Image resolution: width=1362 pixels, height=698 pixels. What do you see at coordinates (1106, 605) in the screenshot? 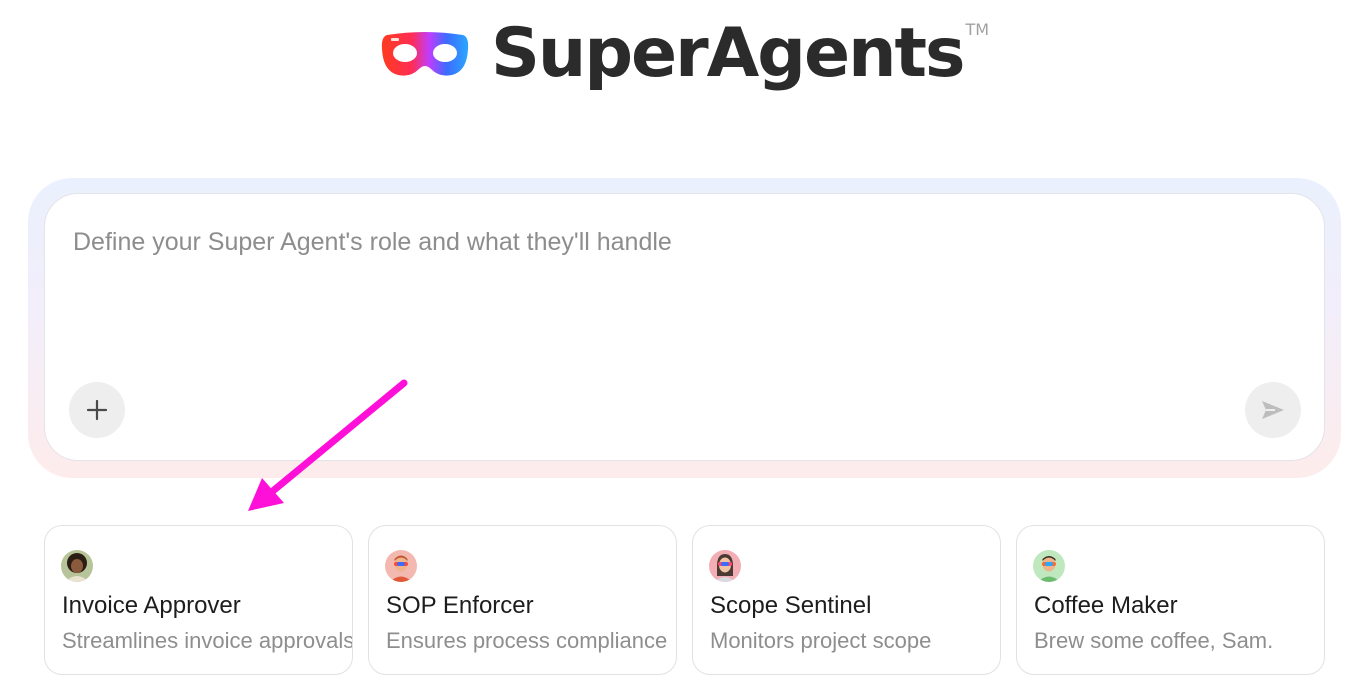
I see `card-title: Coffee Maker` at bounding box center [1106, 605].